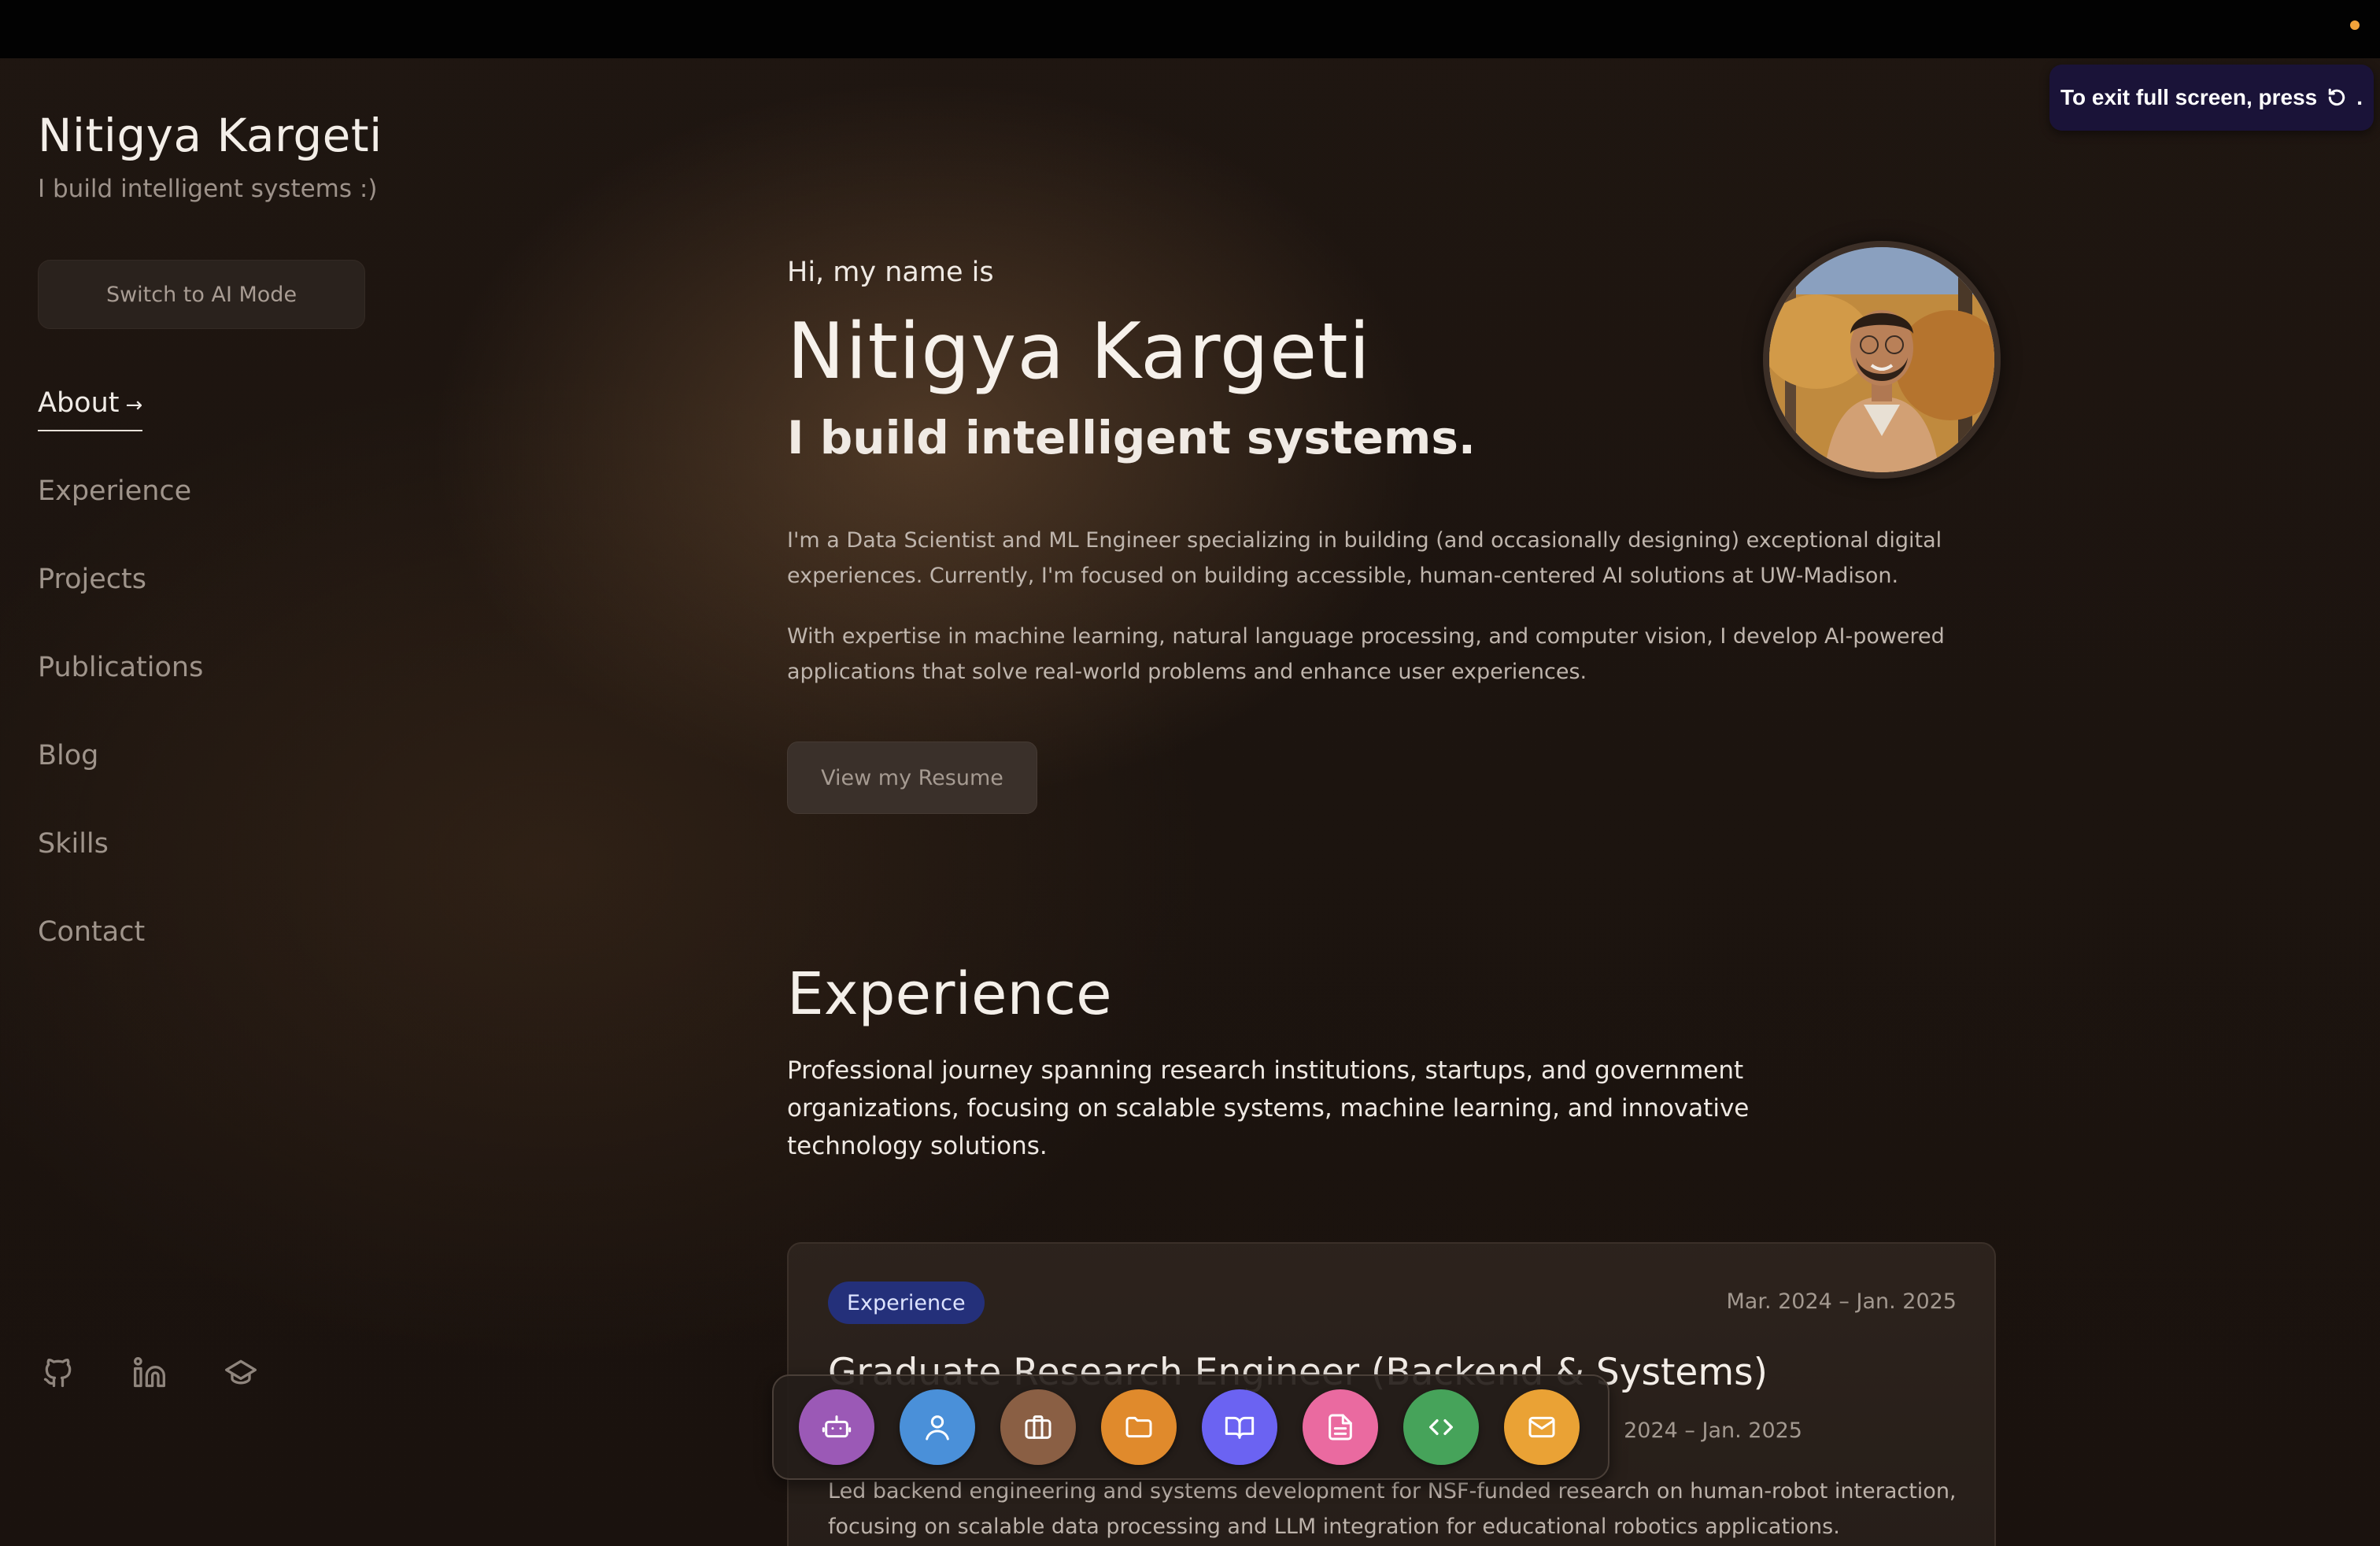  Describe the element at coordinates (1190, 29) in the screenshot. I see `browser-top-bar` at that location.